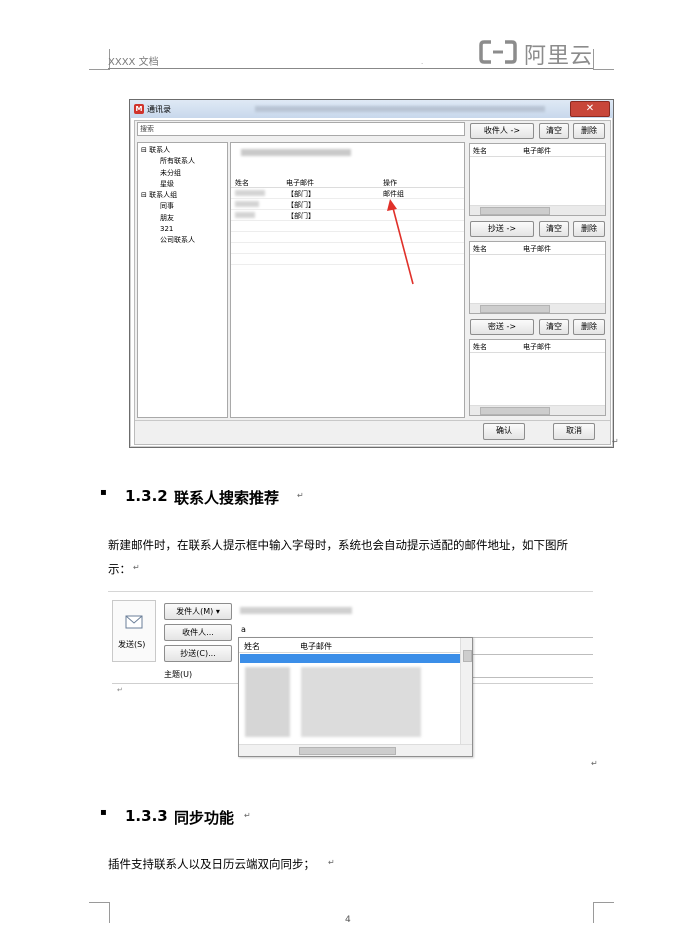 The width and height of the screenshot is (698, 929). What do you see at coordinates (168, 195) in the screenshot?
I see `tree-group-contact-groups: ⊟ 联系人组` at bounding box center [168, 195].